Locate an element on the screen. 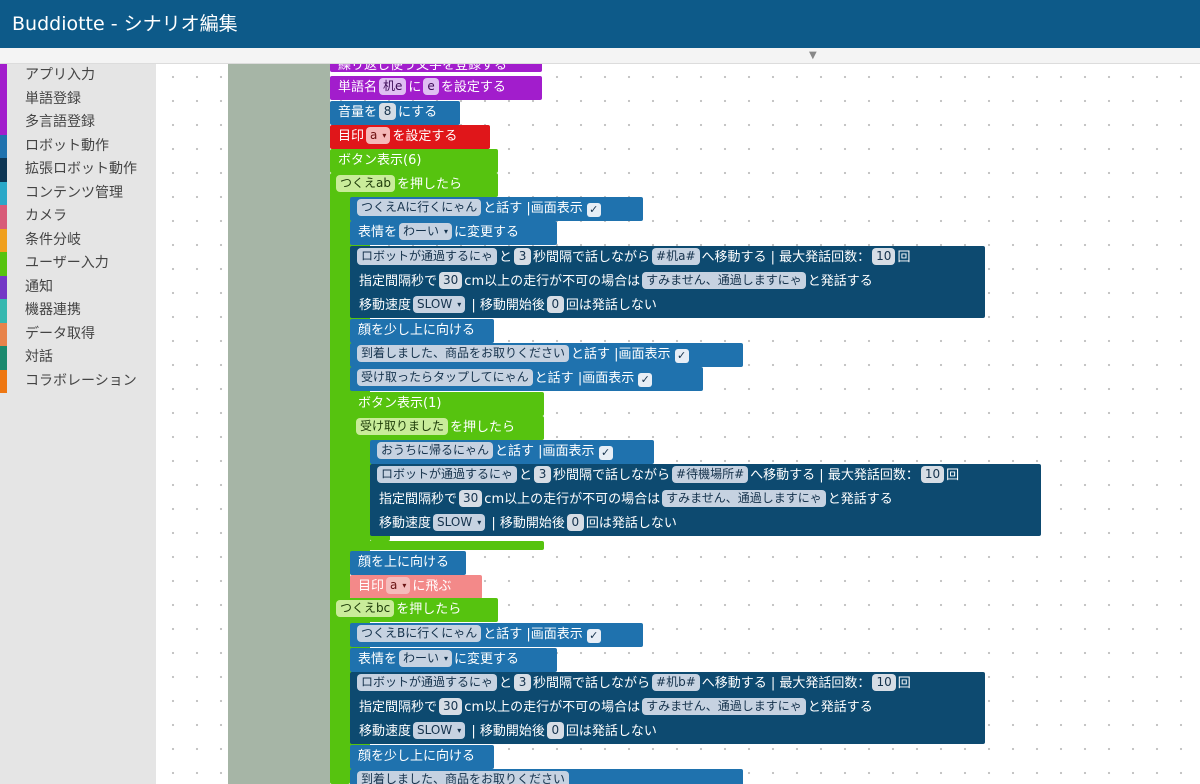  tap-handler-bc-block: つくえbc を押したら is located at coordinates (414, 610).